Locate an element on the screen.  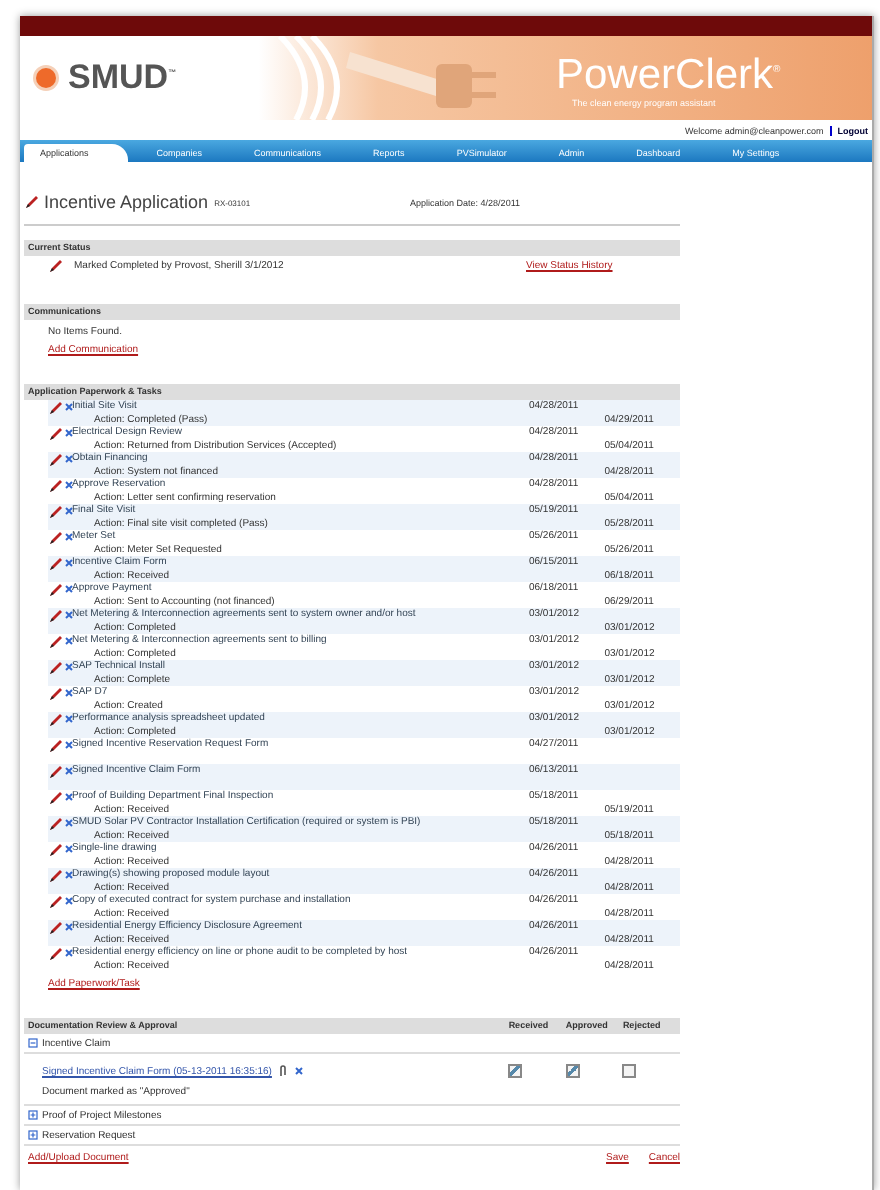
sun-logo-icon is located at coordinates (46, 78).